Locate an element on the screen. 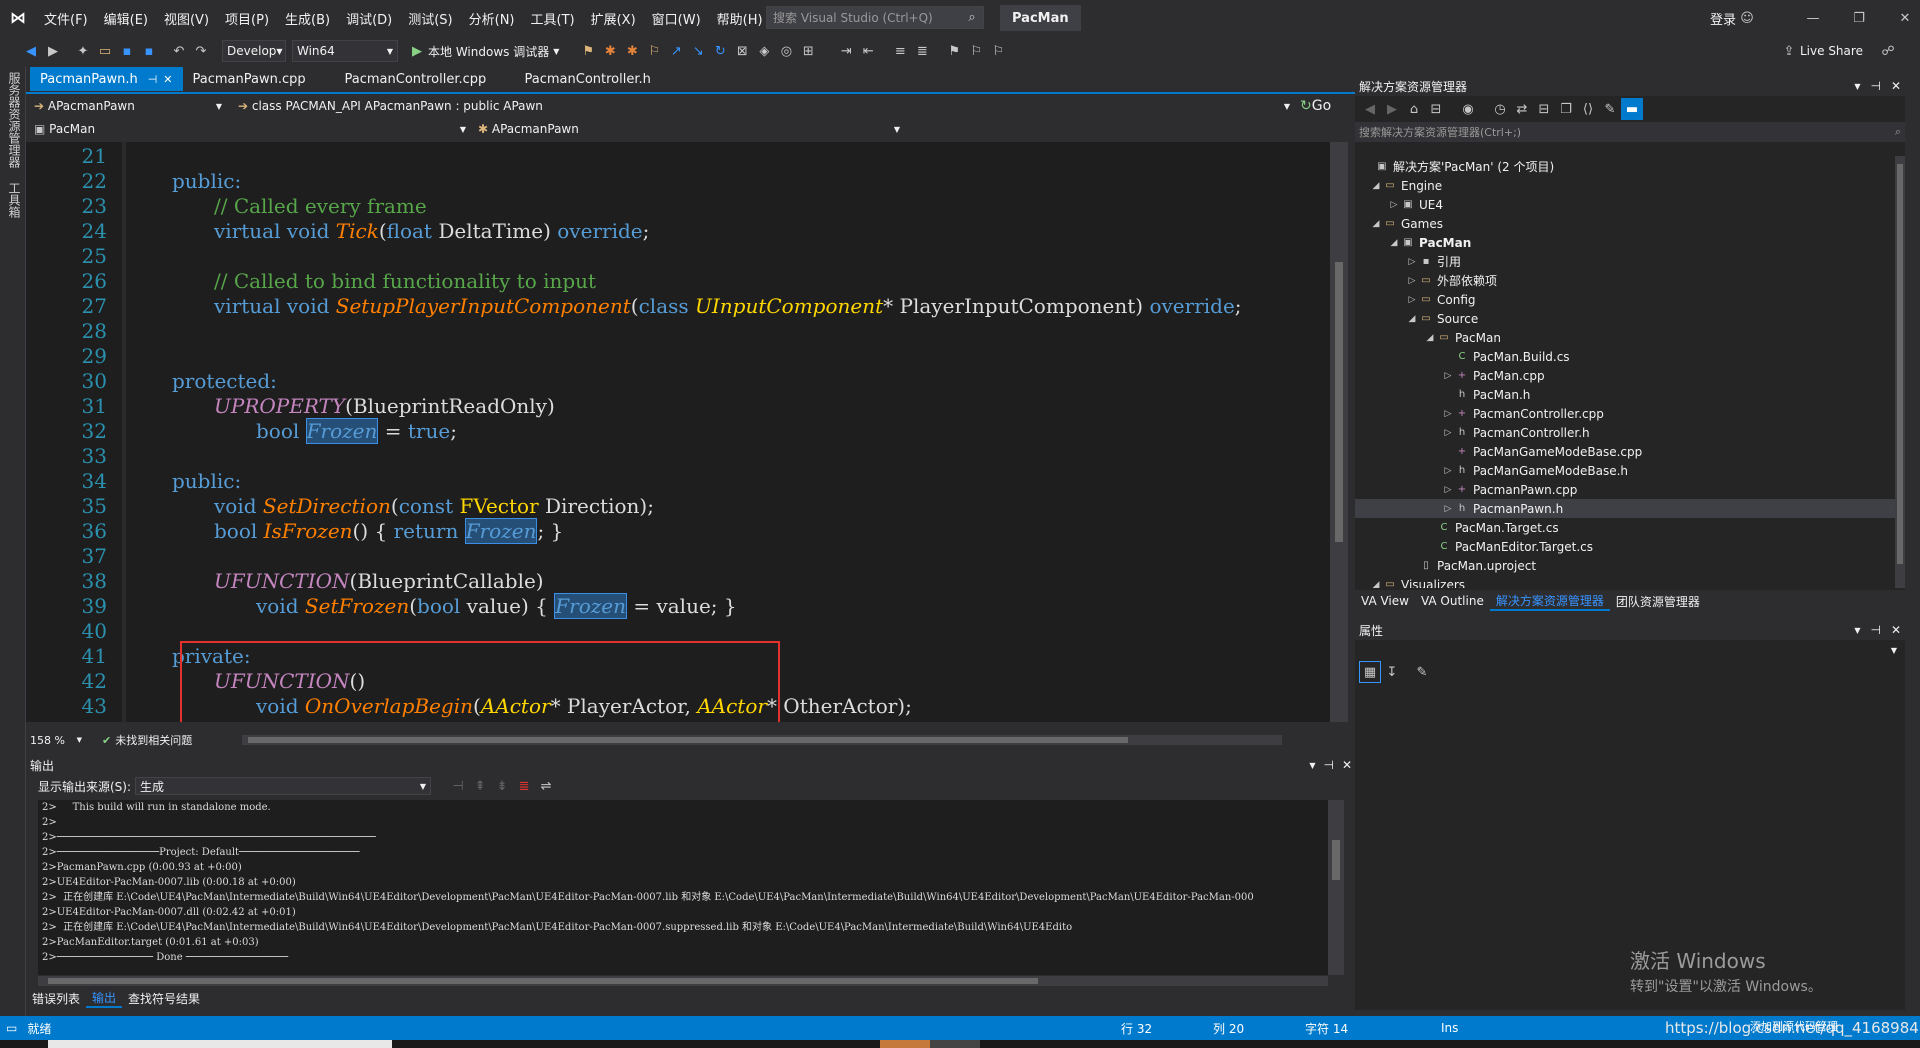 This screenshot has width=1920, height=1048. tool-icon: ✱ is located at coordinates (632, 51).